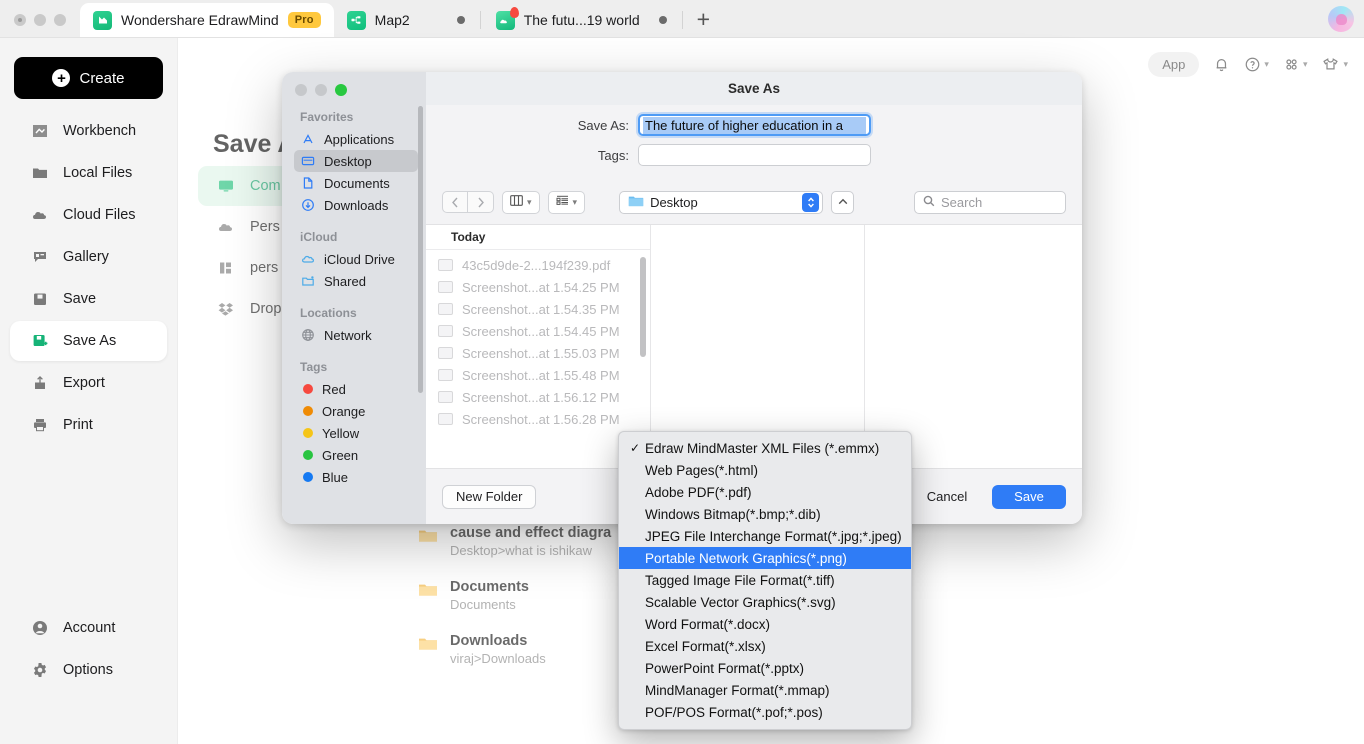 Image resolution: width=1364 pixels, height=744 pixels. What do you see at coordinates (721, 202) in the screenshot?
I see `path-select: Desktop` at bounding box center [721, 202].